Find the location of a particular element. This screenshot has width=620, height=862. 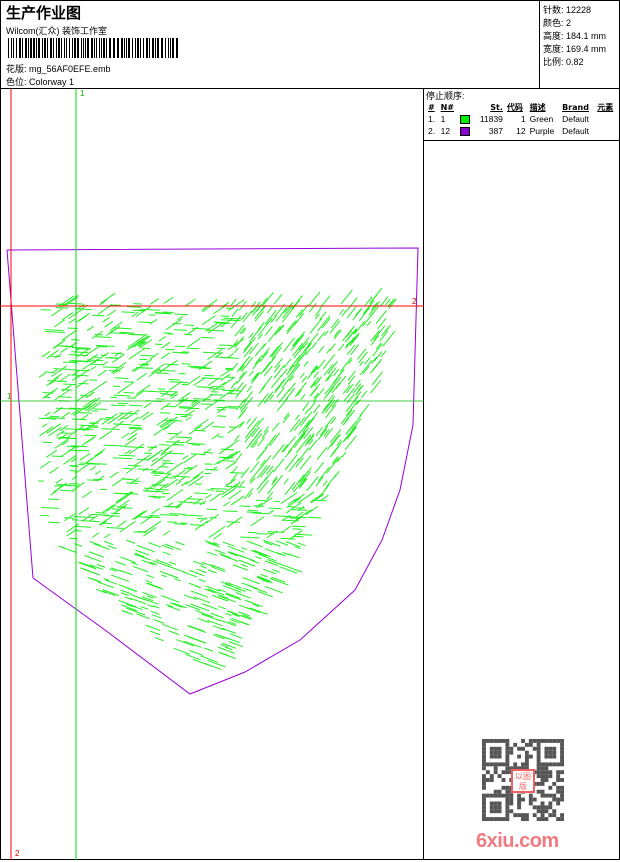

row-element is located at coordinates (606, 119).